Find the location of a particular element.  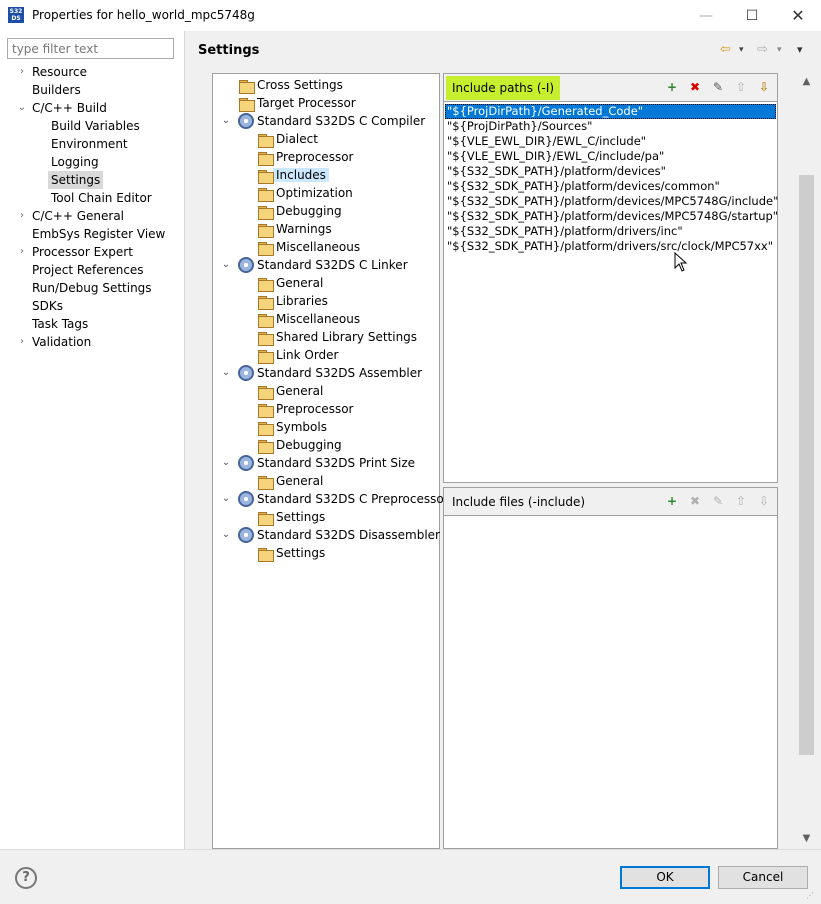

filter-input is located at coordinates (90, 48).